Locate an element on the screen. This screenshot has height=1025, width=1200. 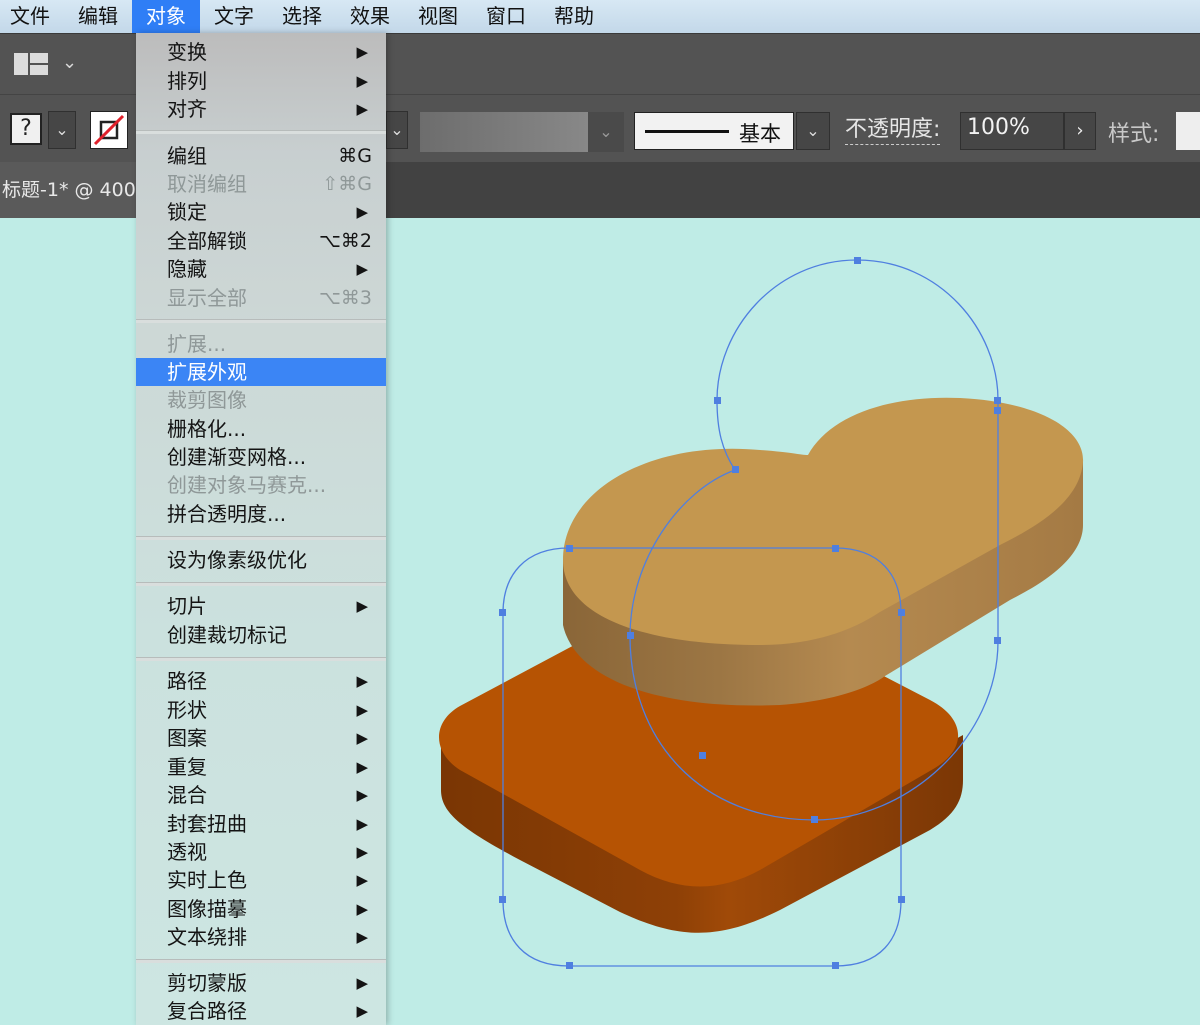
menu-item-align: 对齐 ▶ is located at coordinates (261, 109).